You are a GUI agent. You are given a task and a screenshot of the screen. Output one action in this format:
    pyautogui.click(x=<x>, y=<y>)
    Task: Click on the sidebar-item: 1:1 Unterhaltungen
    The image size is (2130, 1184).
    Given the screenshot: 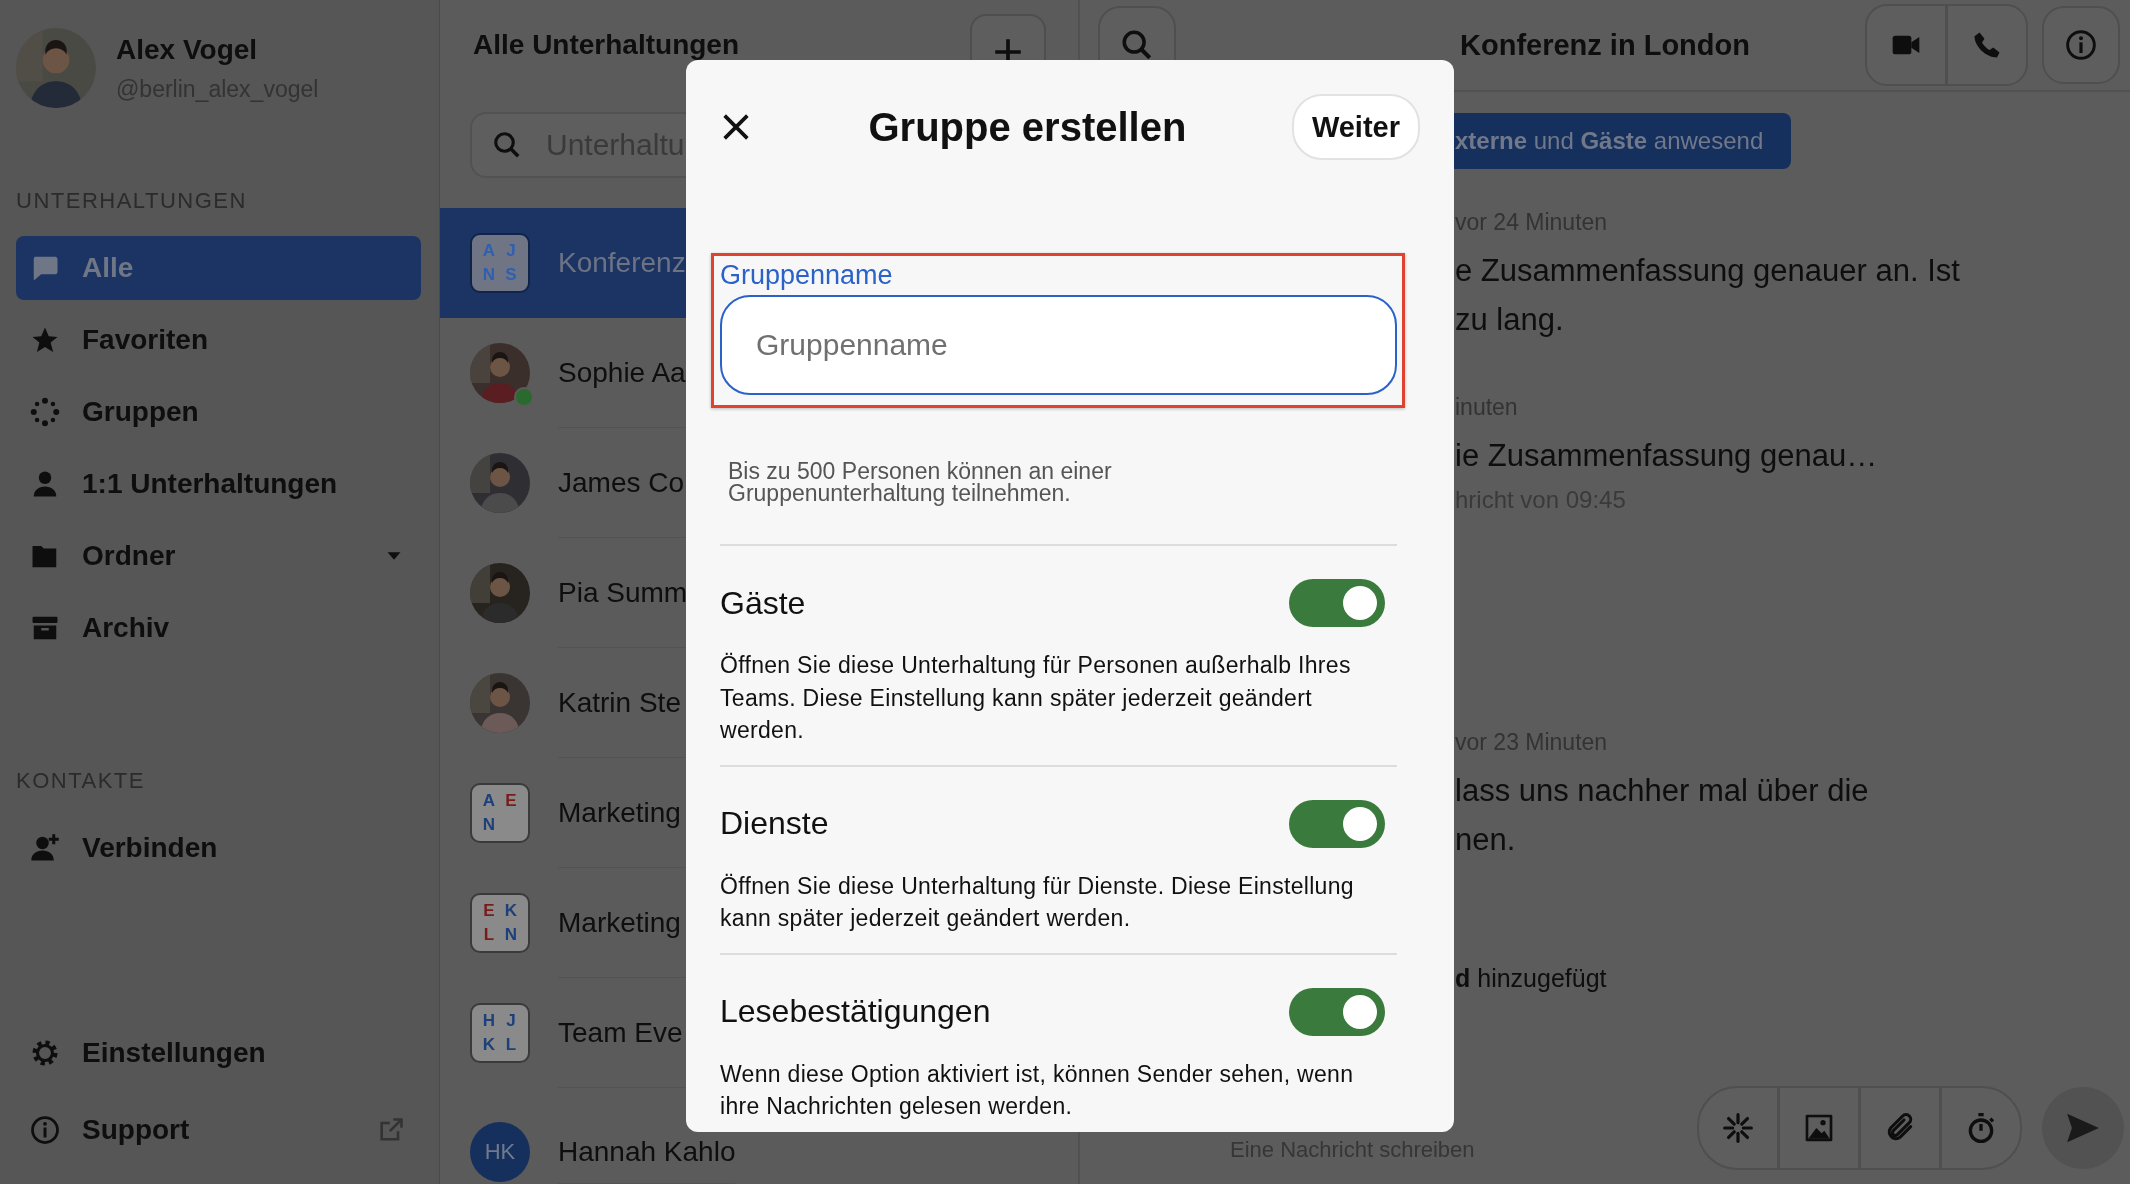 What is the action you would take?
    pyautogui.click(x=218, y=484)
    